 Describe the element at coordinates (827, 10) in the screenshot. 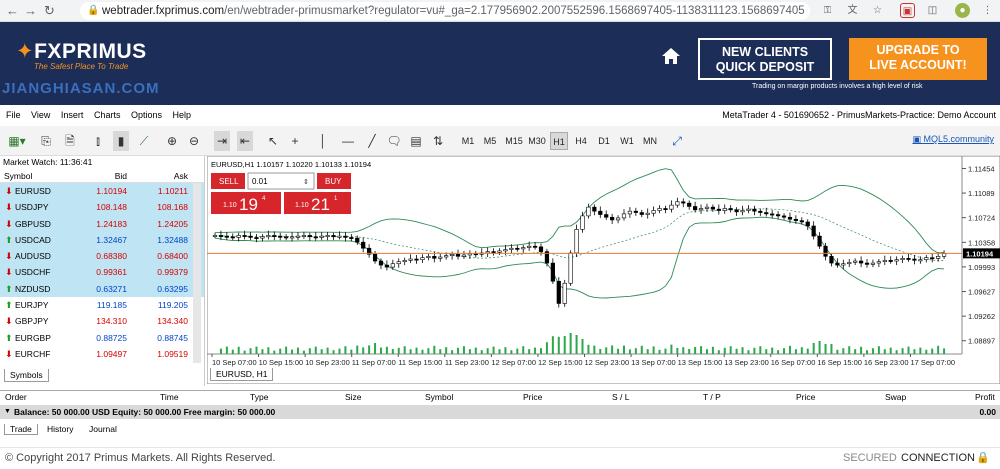

I see `key-icon: ⚿` at that location.